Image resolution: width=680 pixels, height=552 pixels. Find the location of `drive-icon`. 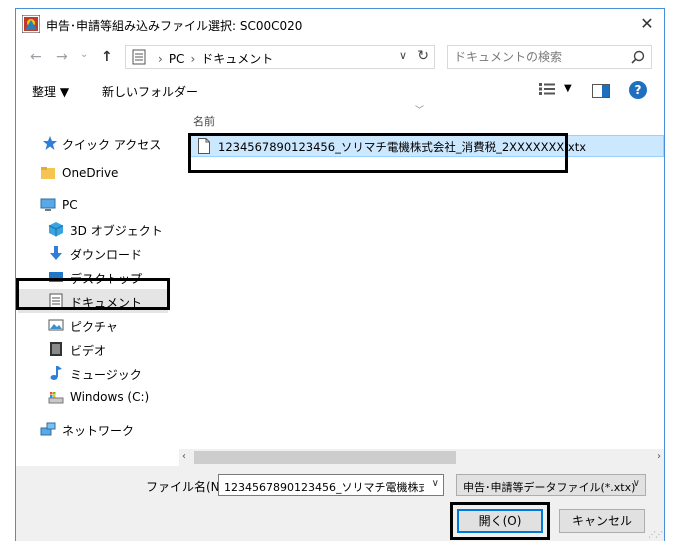

drive-icon is located at coordinates (56, 398).